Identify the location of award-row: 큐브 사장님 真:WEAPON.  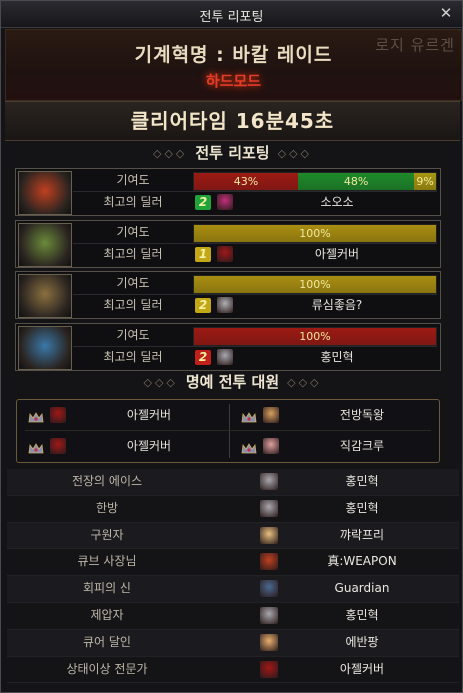
(233, 563).